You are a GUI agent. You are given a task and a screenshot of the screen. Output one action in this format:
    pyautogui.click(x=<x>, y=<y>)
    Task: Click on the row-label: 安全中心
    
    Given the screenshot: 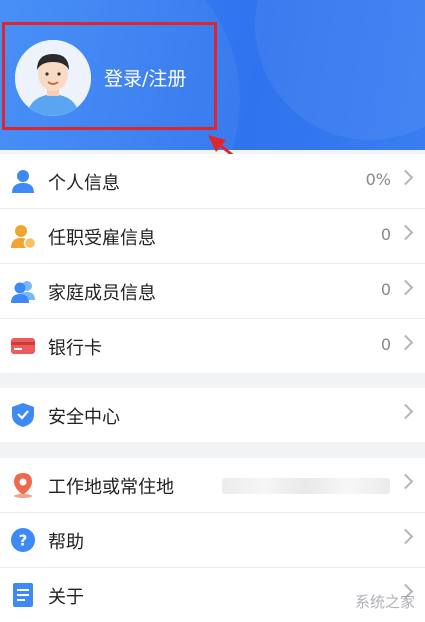 What is the action you would take?
    pyautogui.click(x=84, y=417)
    